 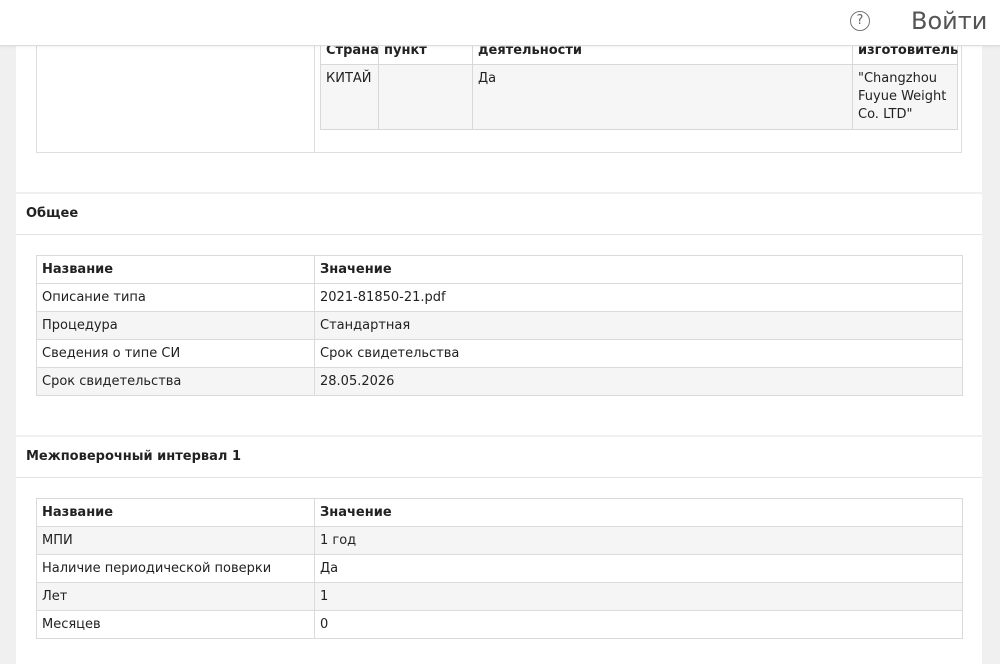 I want to click on table-row: Наличие периодической поверки Да, so click(x=499, y=568).